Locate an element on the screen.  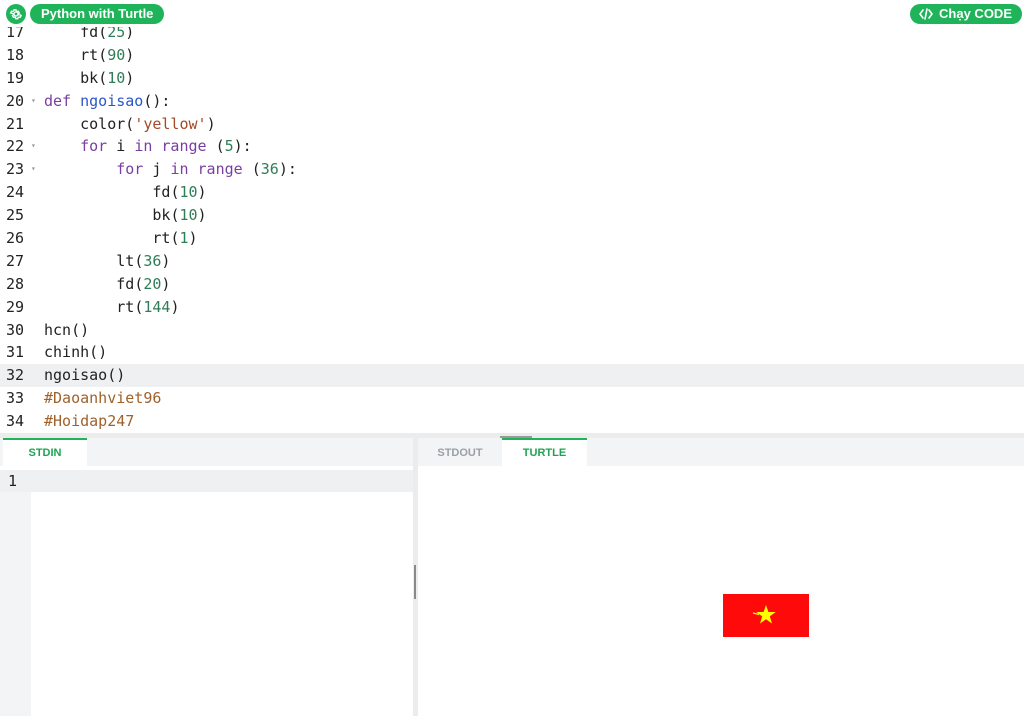
code-line: 28 fd(20) is located at coordinates (512, 284).